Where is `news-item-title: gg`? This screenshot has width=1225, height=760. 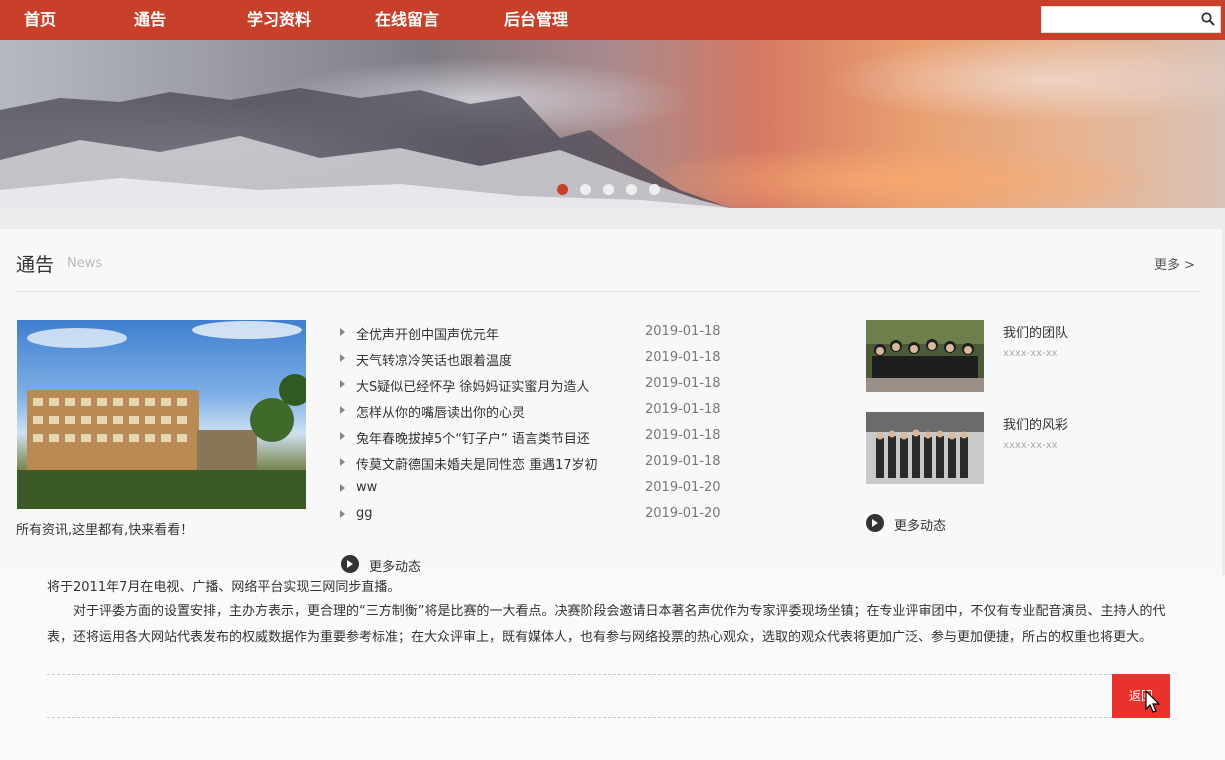
news-item-title: gg is located at coordinates (364, 513).